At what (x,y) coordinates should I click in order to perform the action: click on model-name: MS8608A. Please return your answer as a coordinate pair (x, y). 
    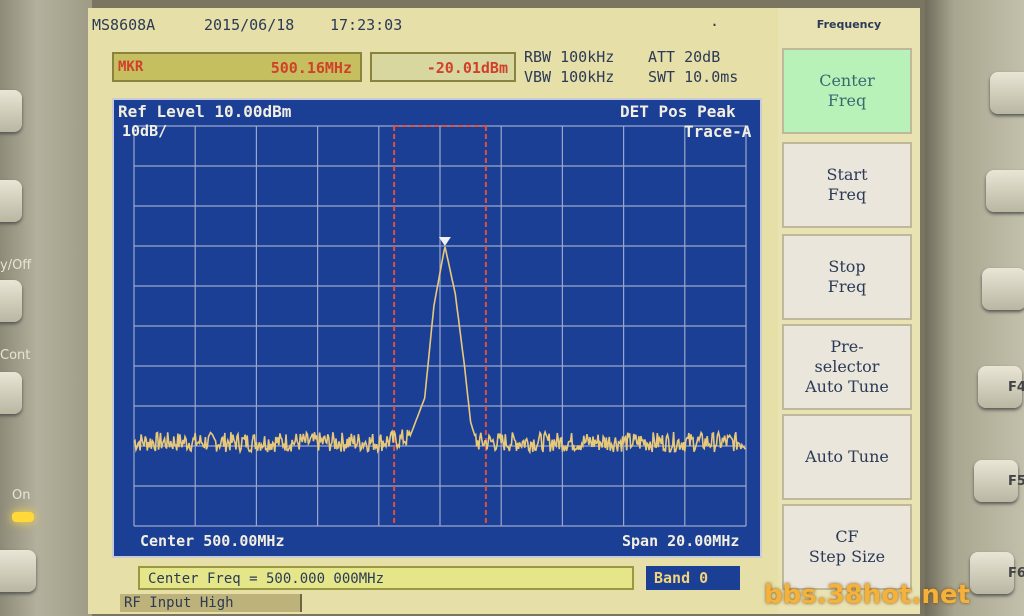
    Looking at the image, I should click on (124, 25).